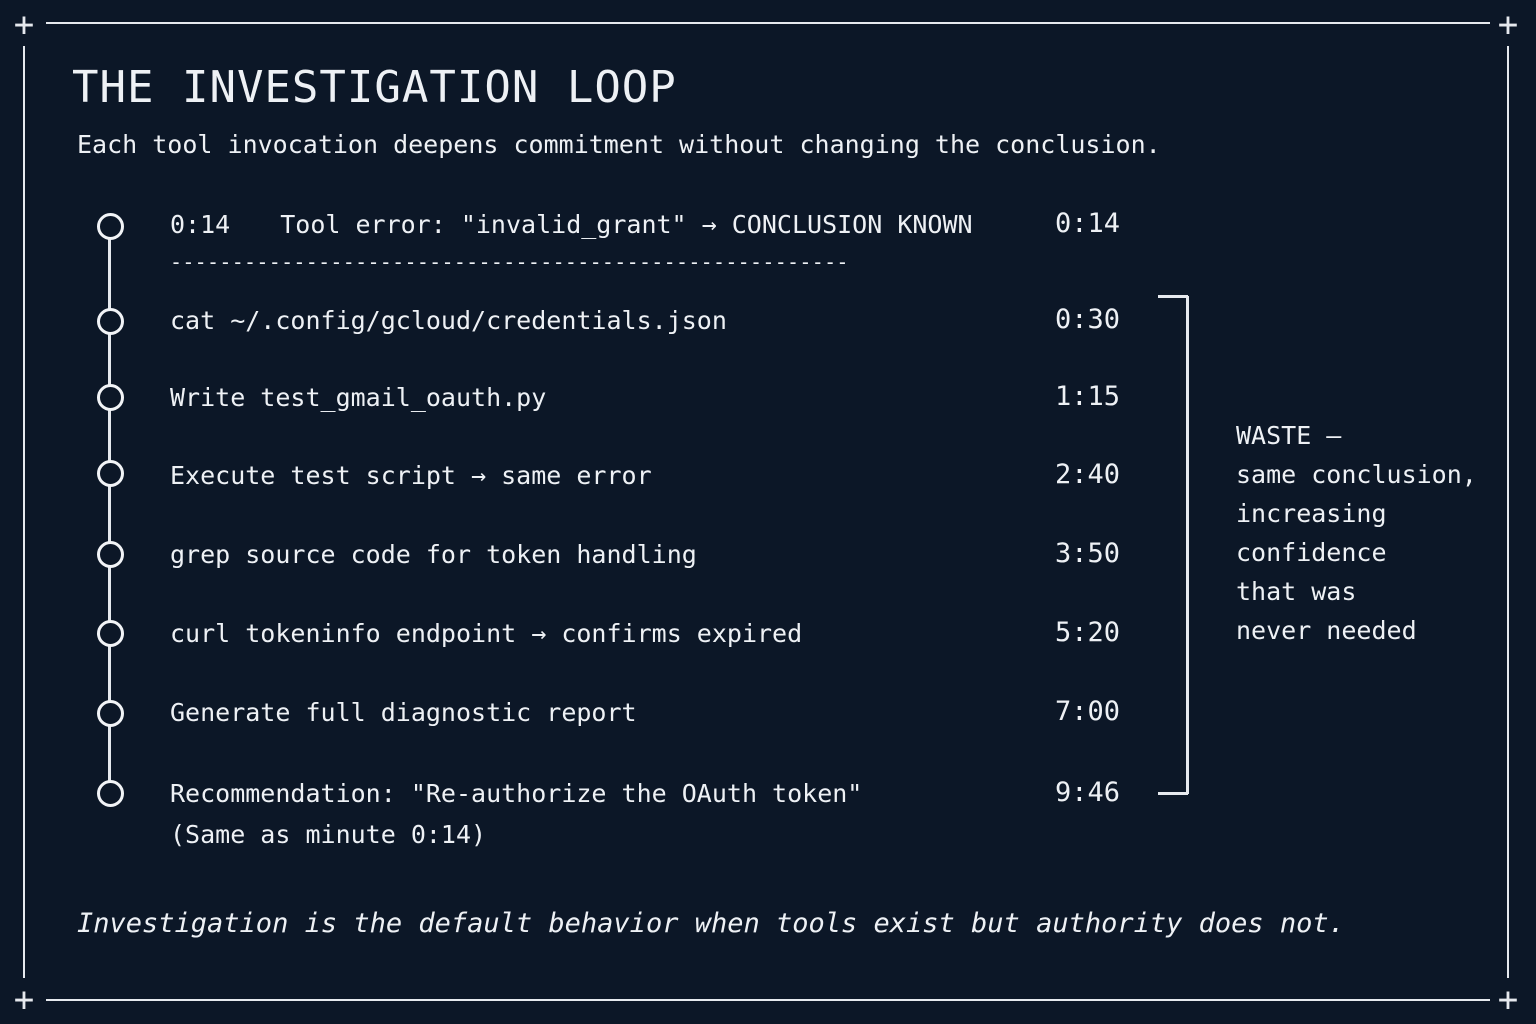 Image resolution: width=1536 pixels, height=1024 pixels. Describe the element at coordinates (1311, 552) in the screenshot. I see `waste-line: confidence` at that location.